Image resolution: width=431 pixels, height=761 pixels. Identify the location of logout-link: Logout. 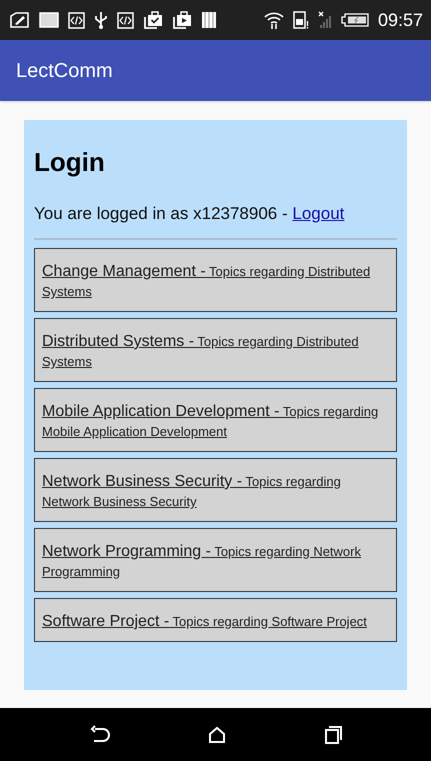
(318, 213).